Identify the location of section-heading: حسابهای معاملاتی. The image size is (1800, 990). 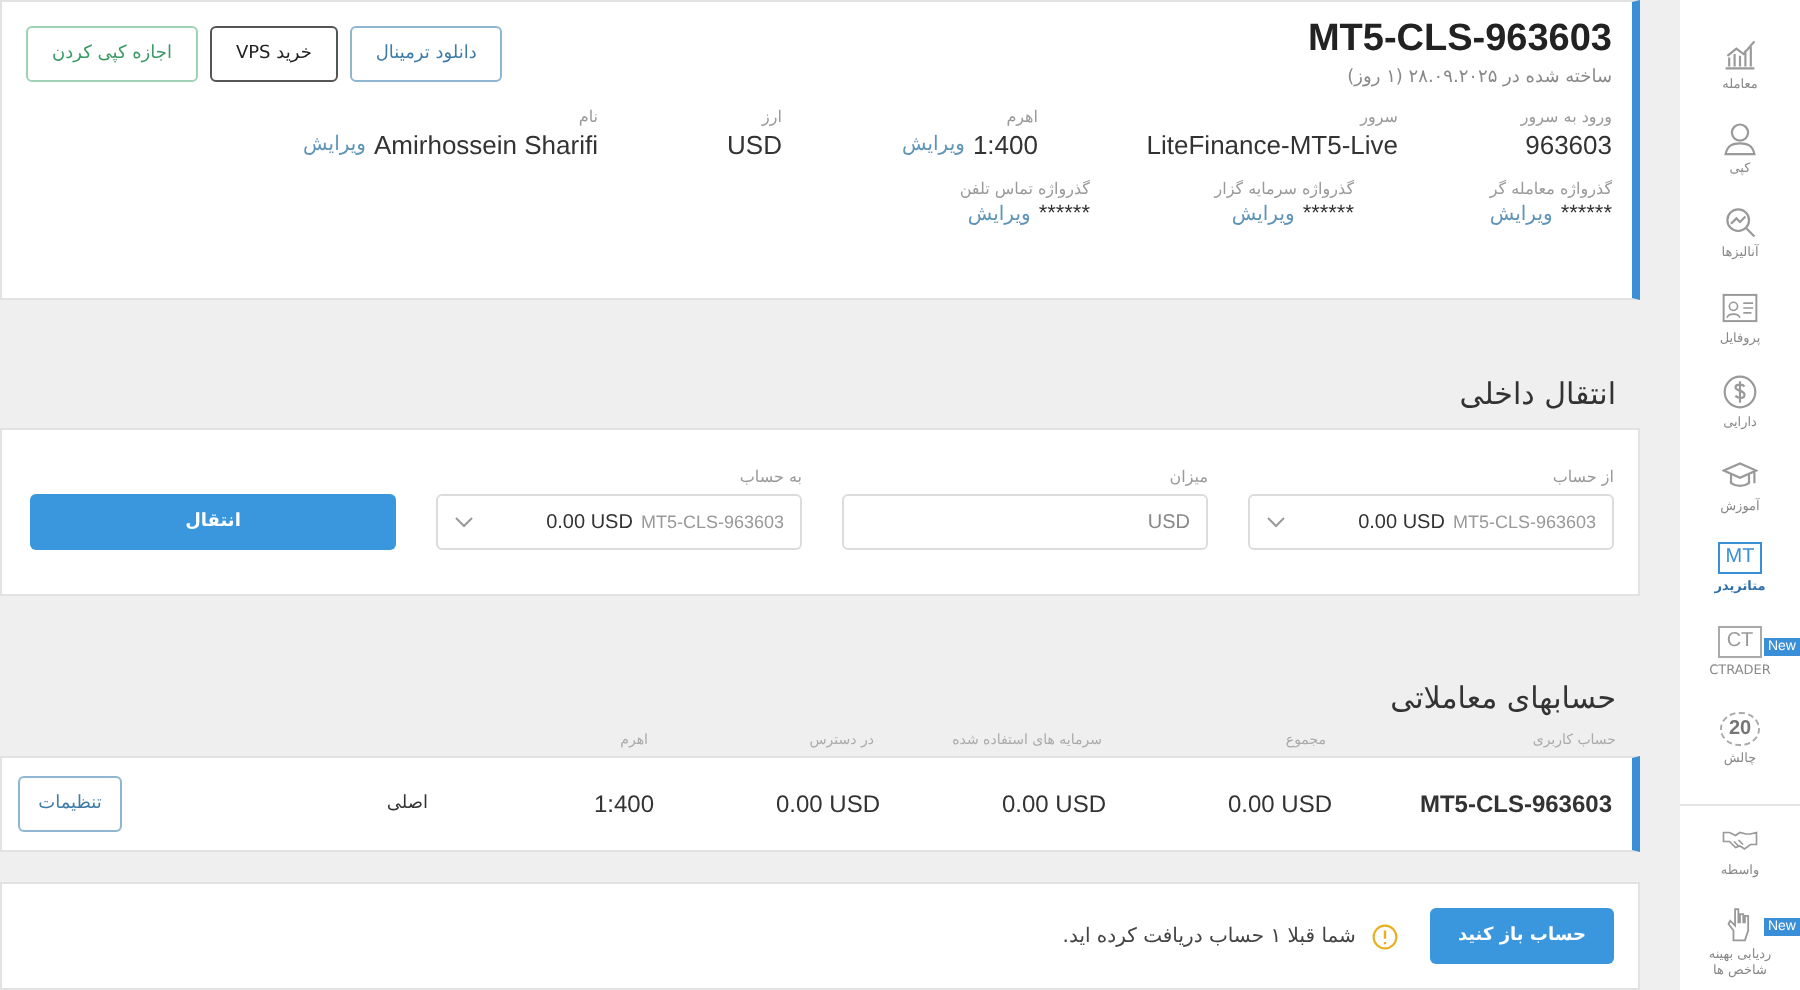
(1502, 698).